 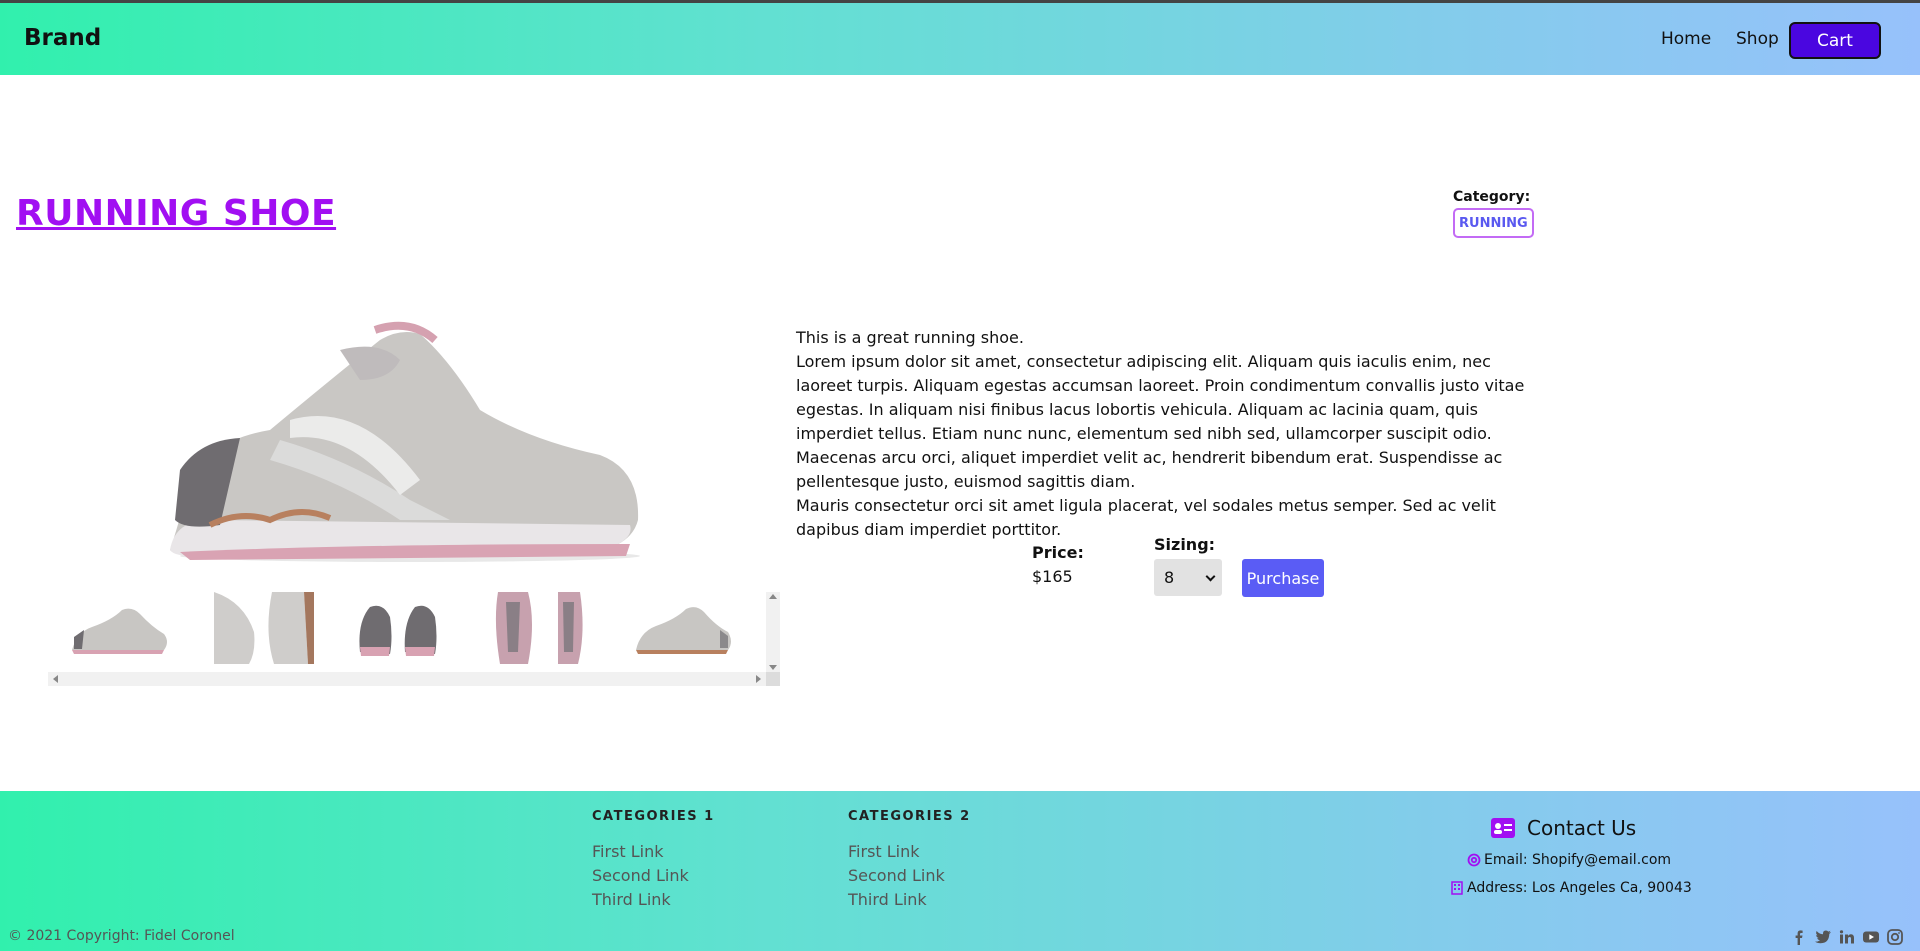 I want to click on facebook-icon, so click(x=1799, y=937).